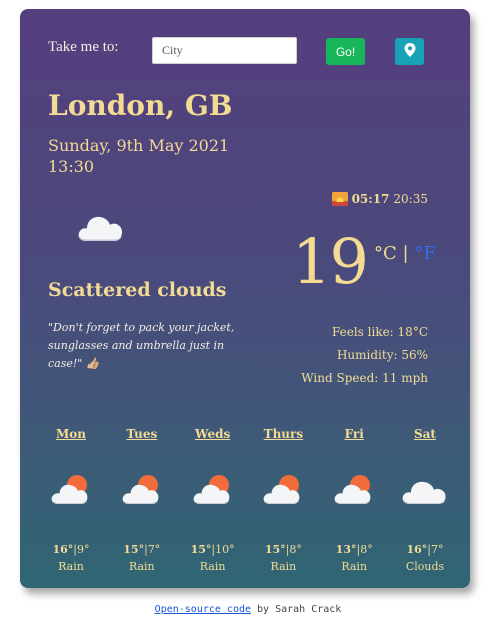 The image size is (496, 633). I want to click on forecast-temps: 15°|8°, so click(283, 549).